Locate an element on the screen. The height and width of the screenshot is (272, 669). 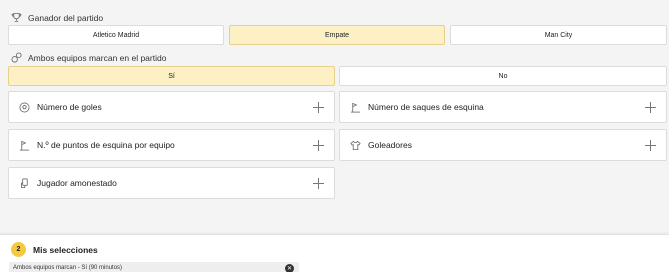
selection-count-badge: 2 is located at coordinates (18, 249).